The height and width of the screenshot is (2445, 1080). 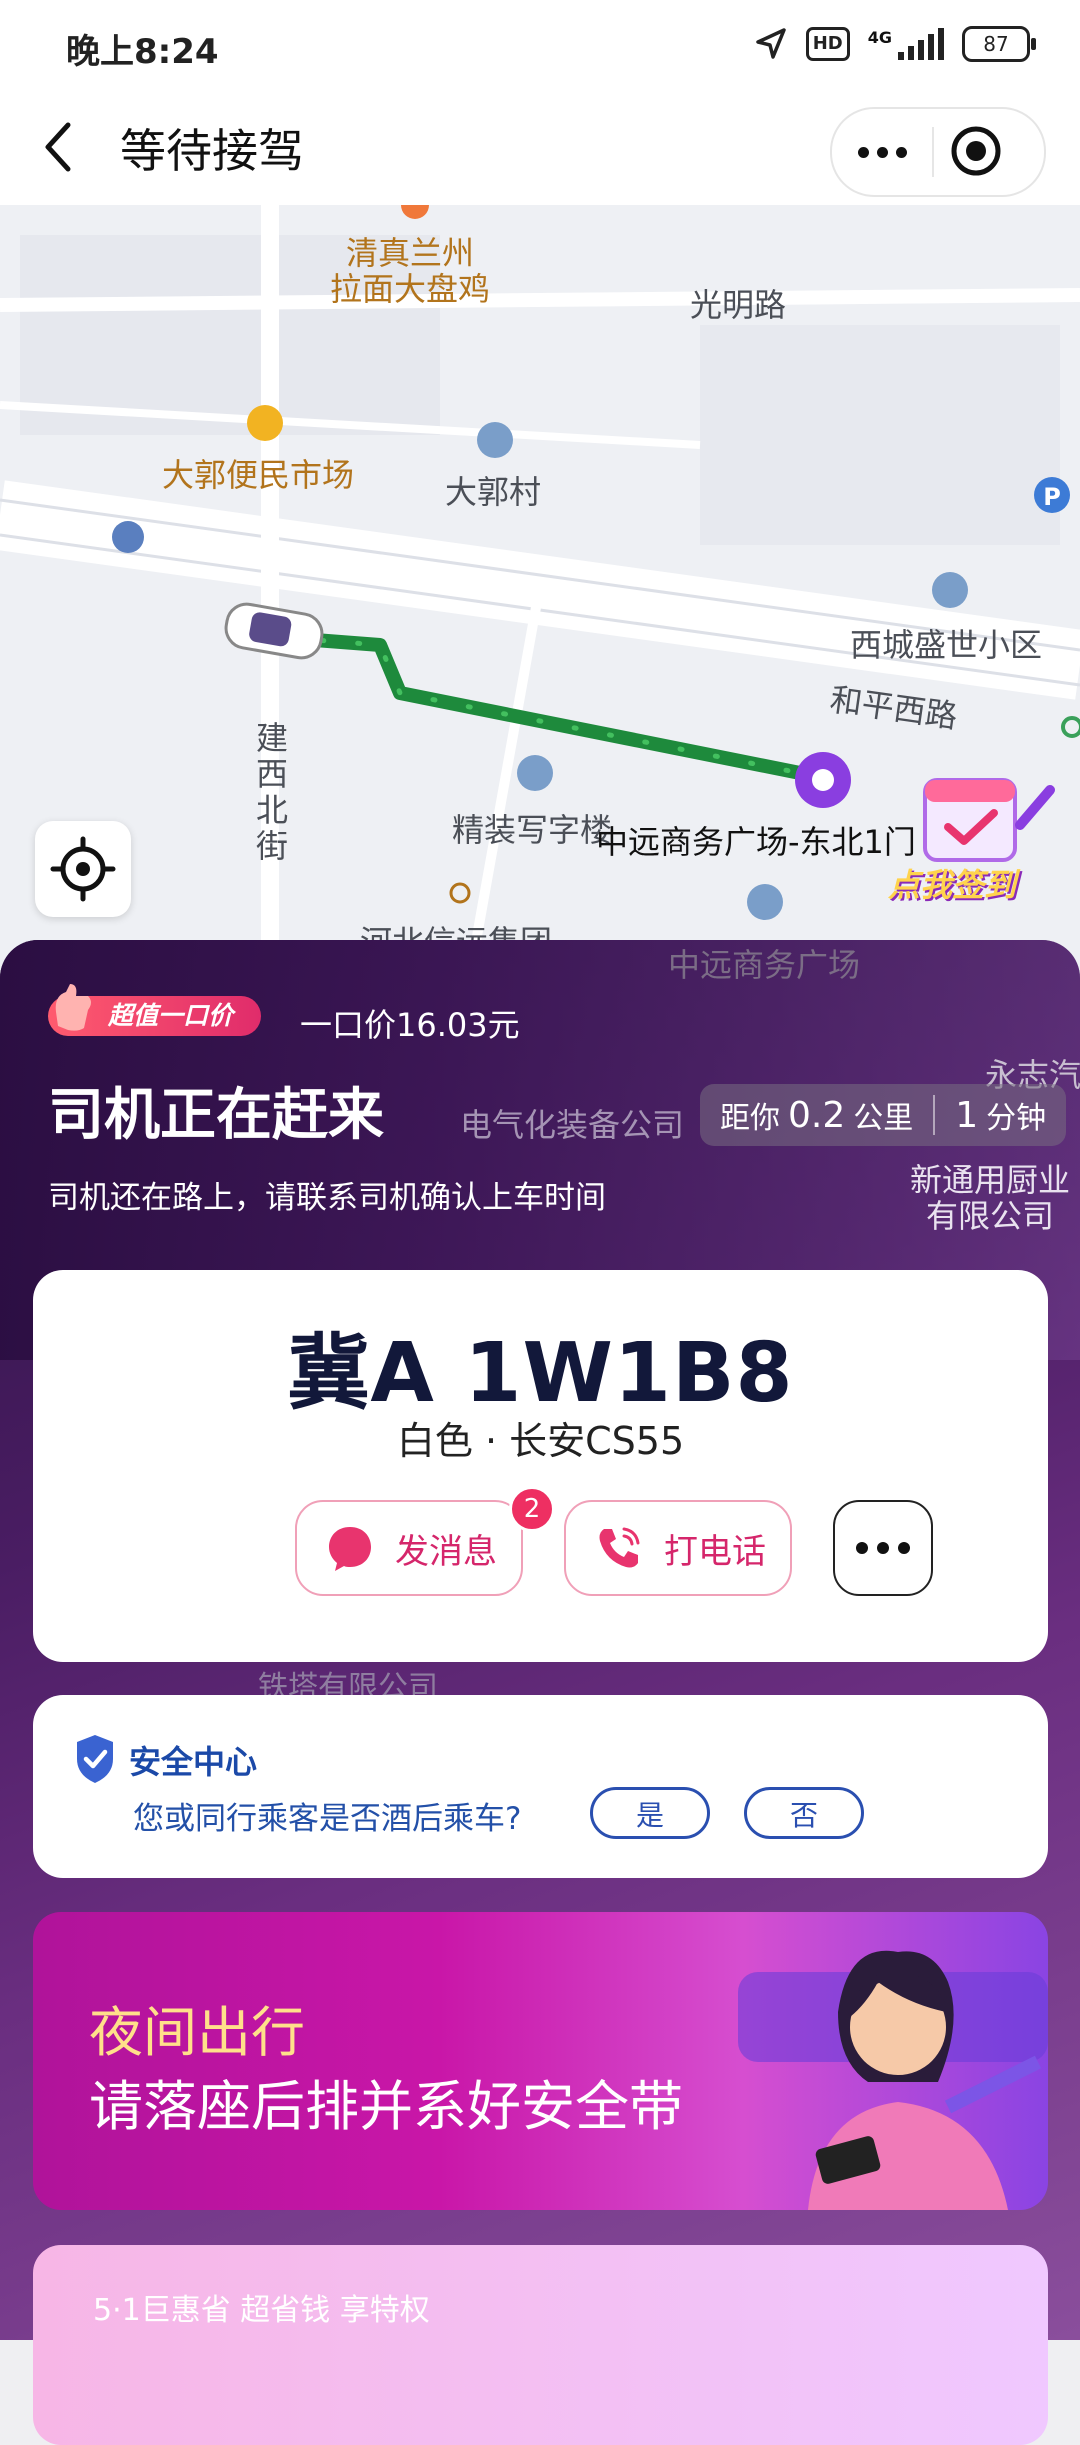 I want to click on safety-title: 安全中心, so click(x=193, y=1762).